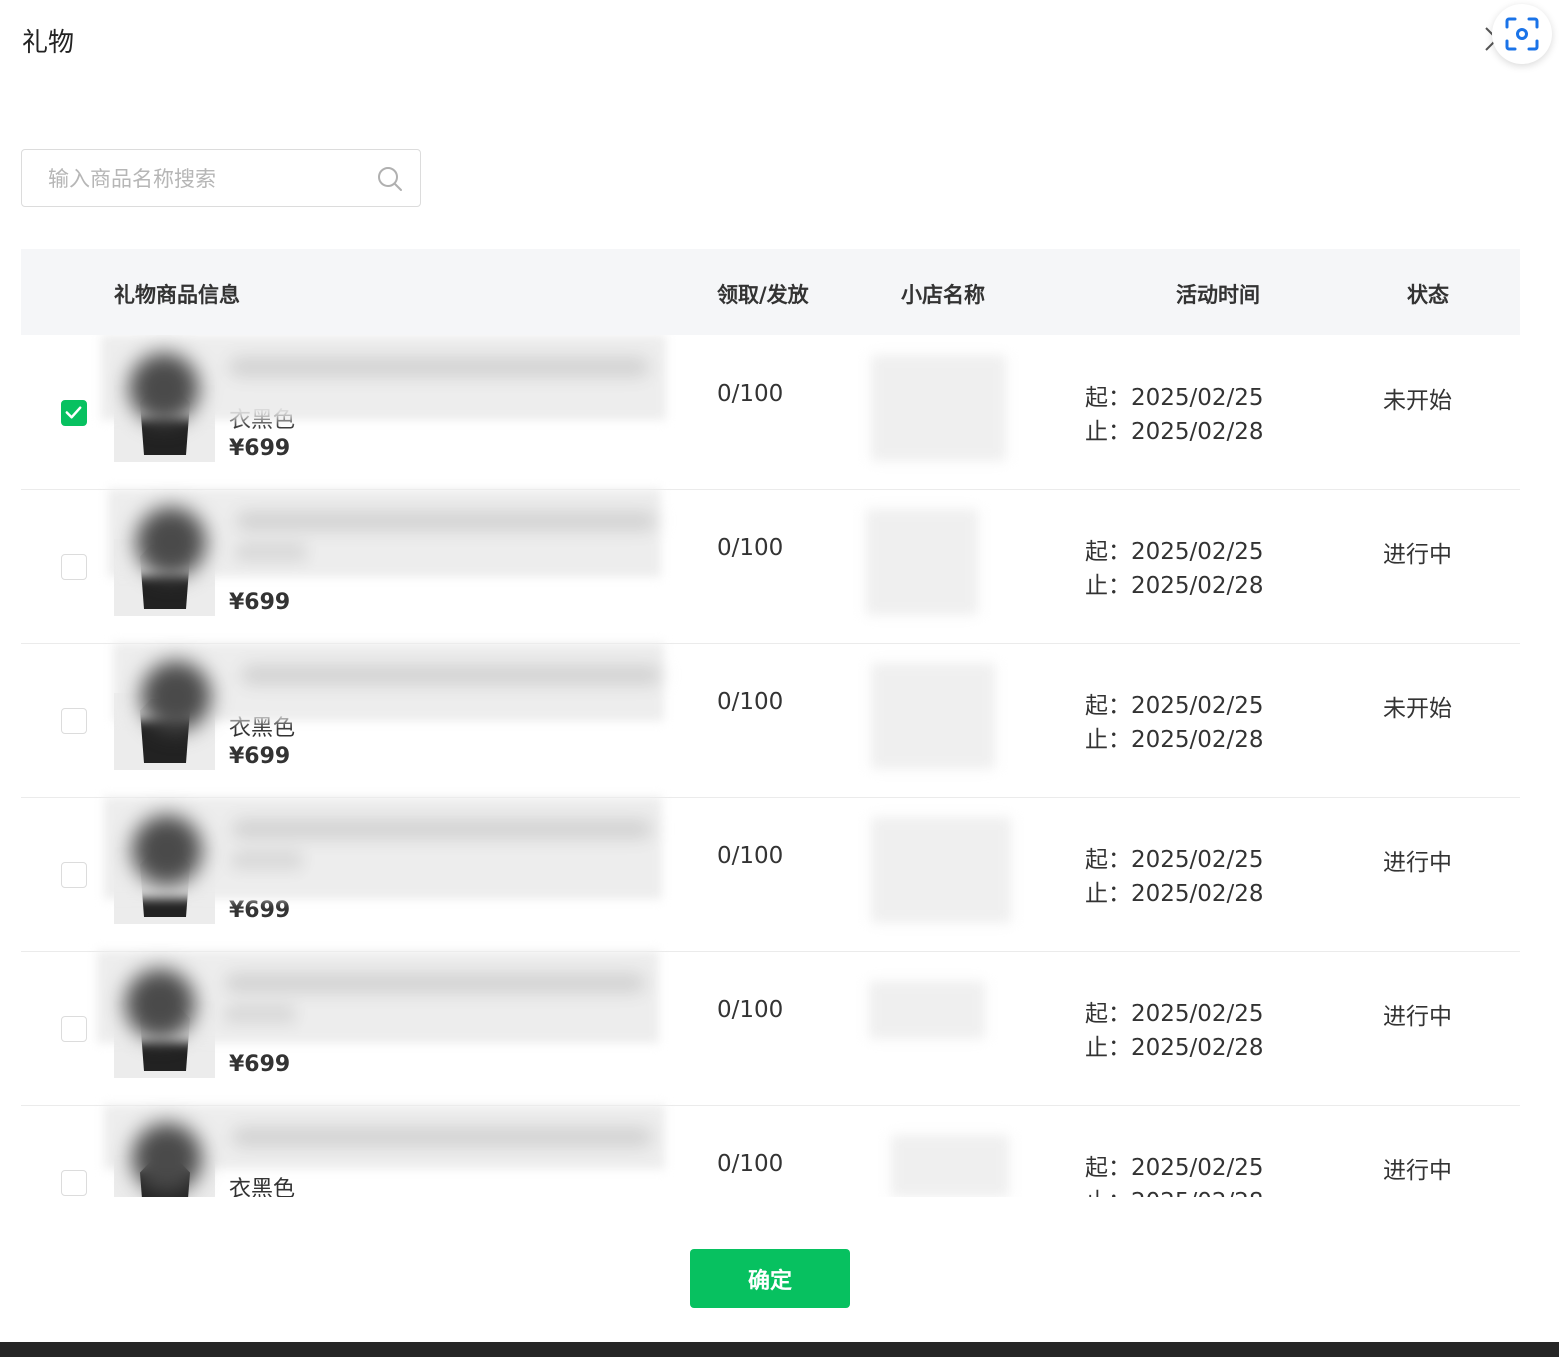 This screenshot has width=1559, height=1357. What do you see at coordinates (1428, 295) in the screenshot?
I see `header-status: 状态` at bounding box center [1428, 295].